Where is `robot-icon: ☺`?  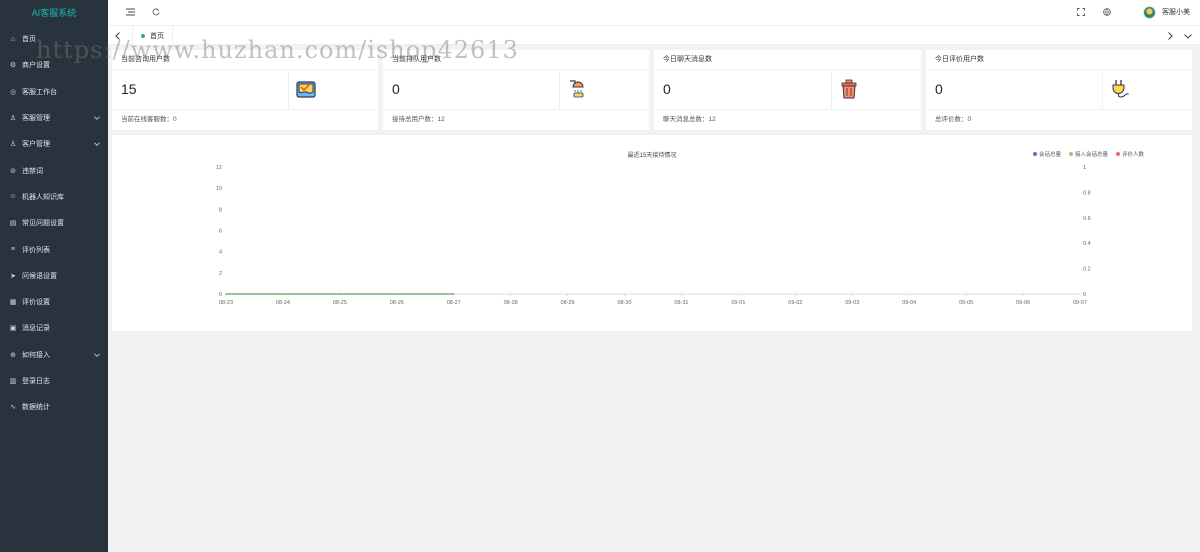
robot-icon: ☺ is located at coordinates (13, 197).